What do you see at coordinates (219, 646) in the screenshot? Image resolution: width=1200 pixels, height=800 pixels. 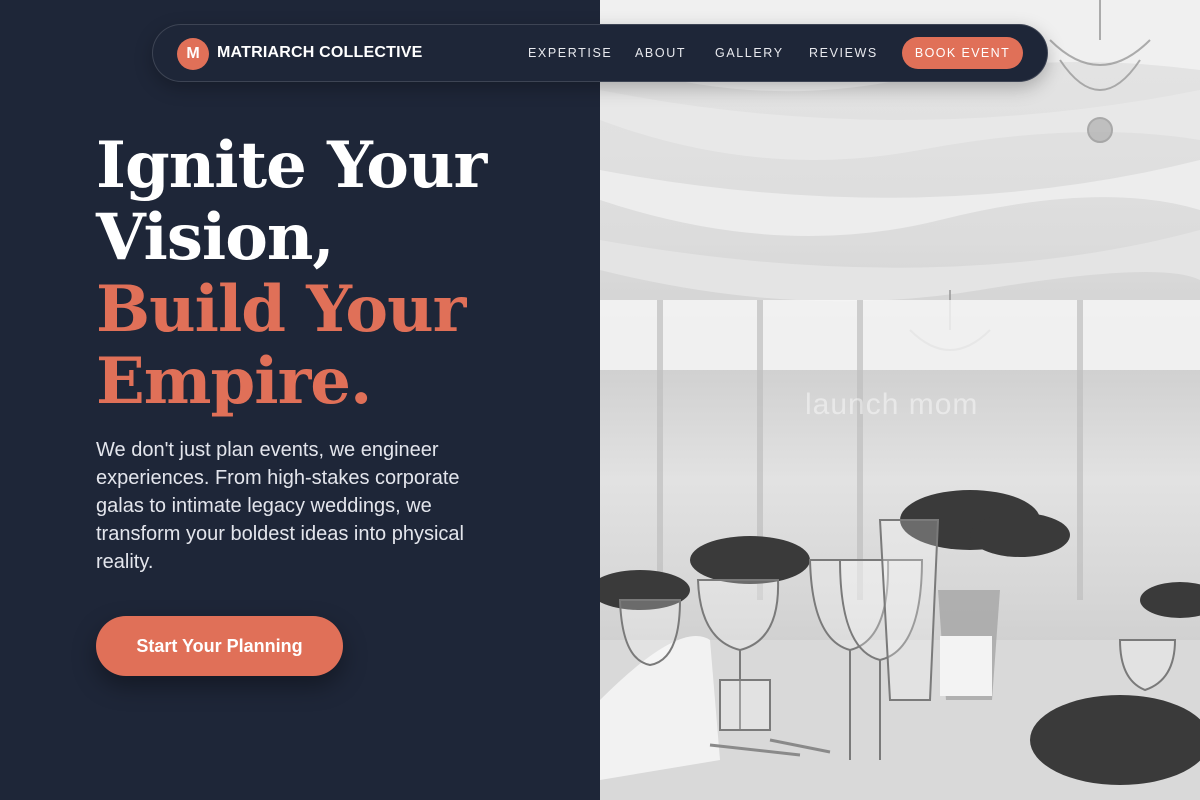 I see `start-planning-button: Start Your Planning` at bounding box center [219, 646].